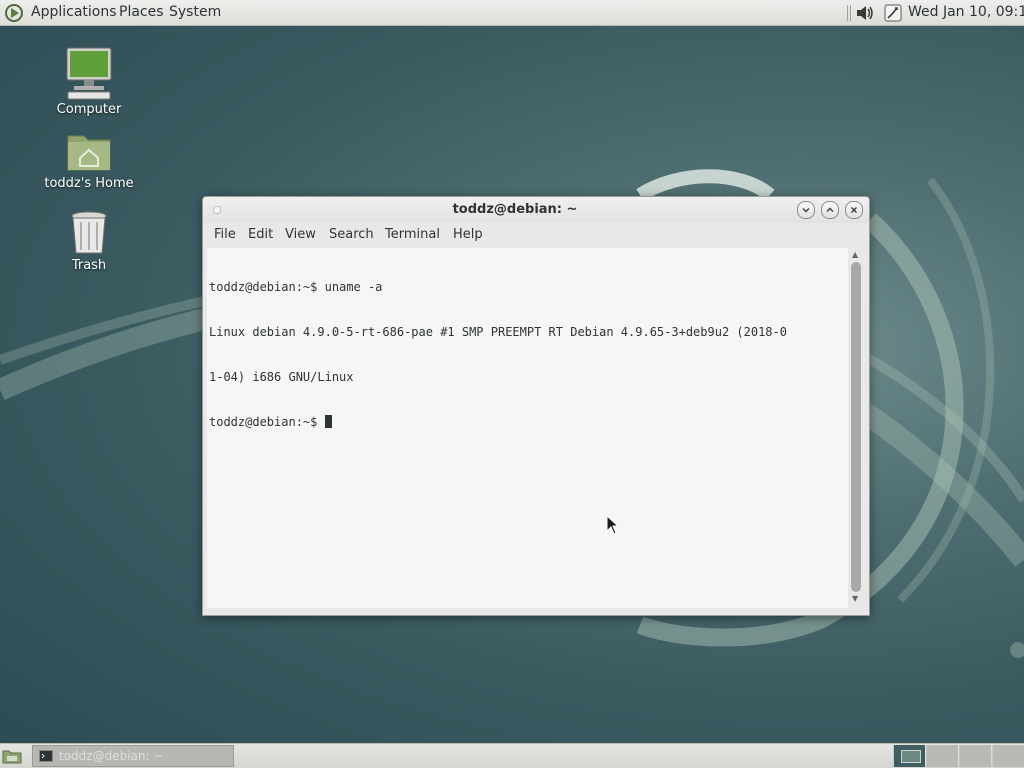  What do you see at coordinates (225, 234) in the screenshot?
I see `menu-file: File` at bounding box center [225, 234].